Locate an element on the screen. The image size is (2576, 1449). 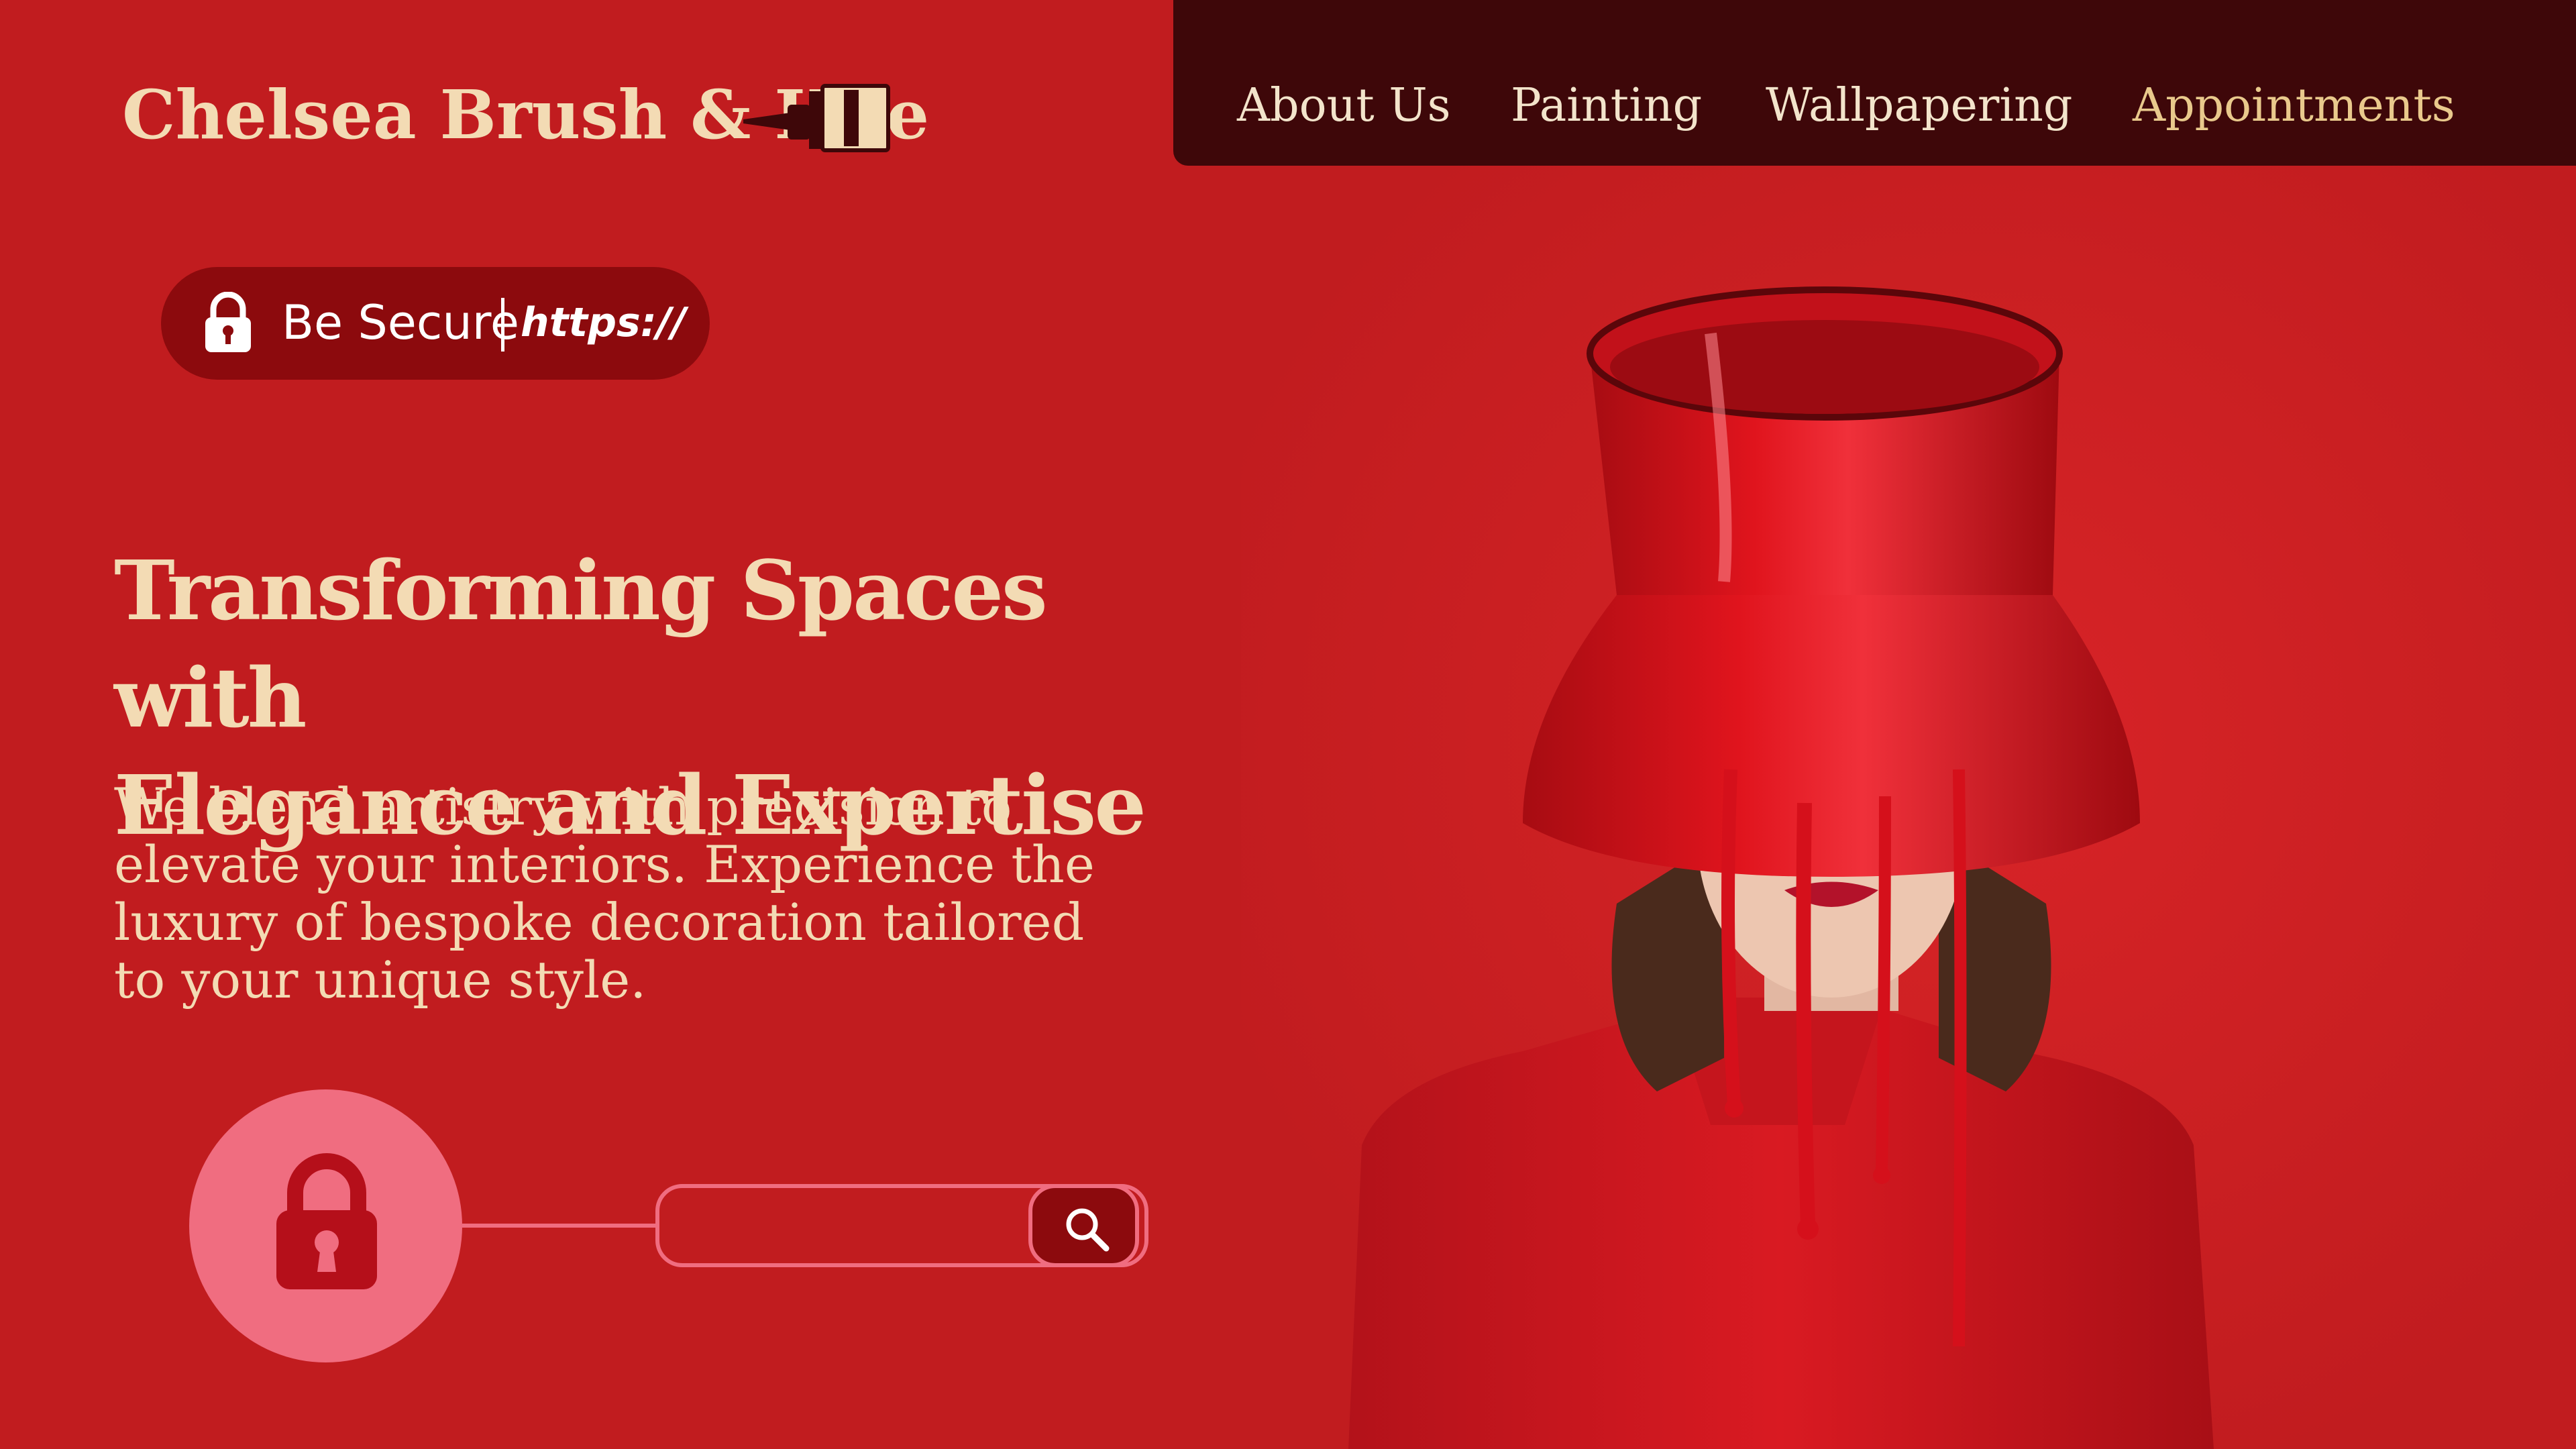
search-bar is located at coordinates (901, 1225).